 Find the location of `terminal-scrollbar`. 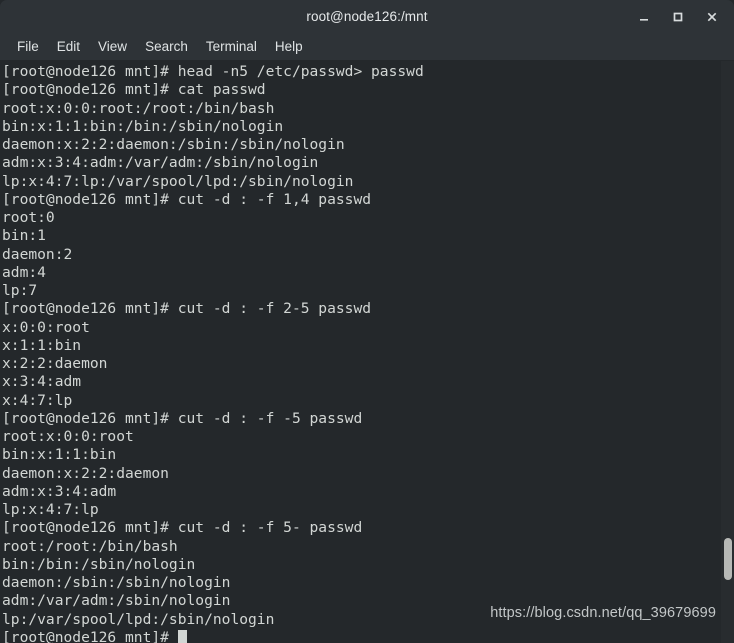

terminal-scrollbar is located at coordinates (727, 352).